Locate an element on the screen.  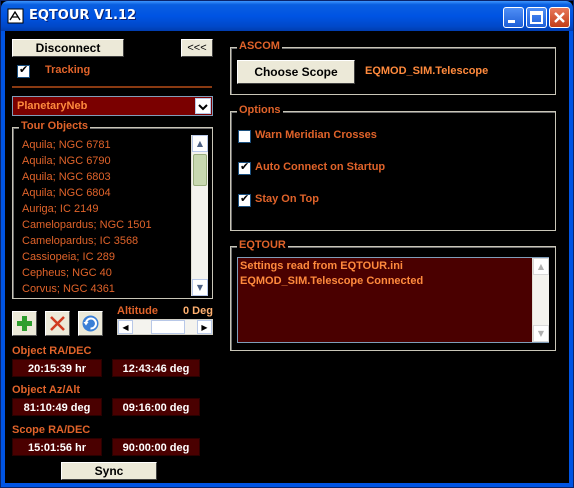
object-alt-field: 09:16:00 deg is located at coordinates (156, 407).